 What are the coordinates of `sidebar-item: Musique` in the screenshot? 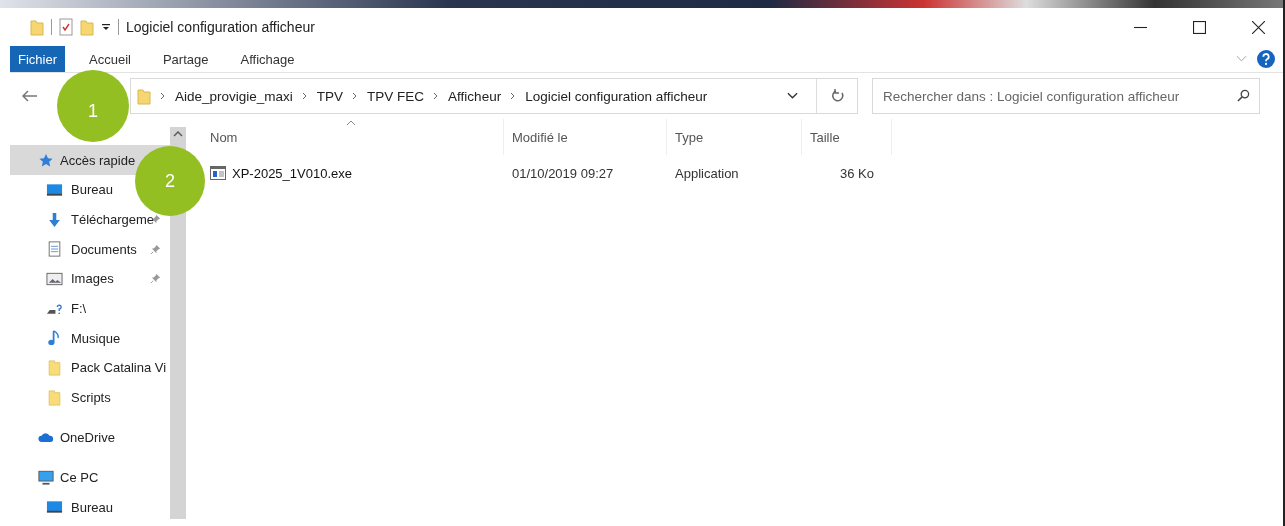 It's located at (96, 338).